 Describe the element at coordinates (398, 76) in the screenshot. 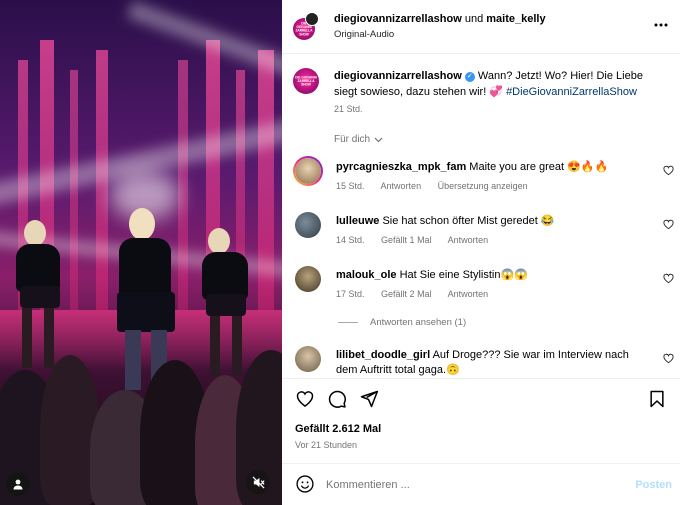

I see `caption-username: diegiovannizarrellashow` at that location.